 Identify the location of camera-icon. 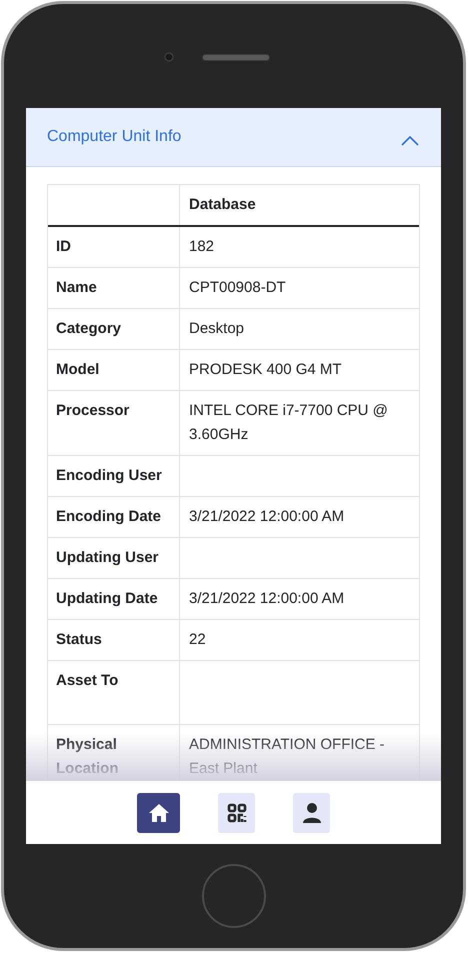
(169, 57).